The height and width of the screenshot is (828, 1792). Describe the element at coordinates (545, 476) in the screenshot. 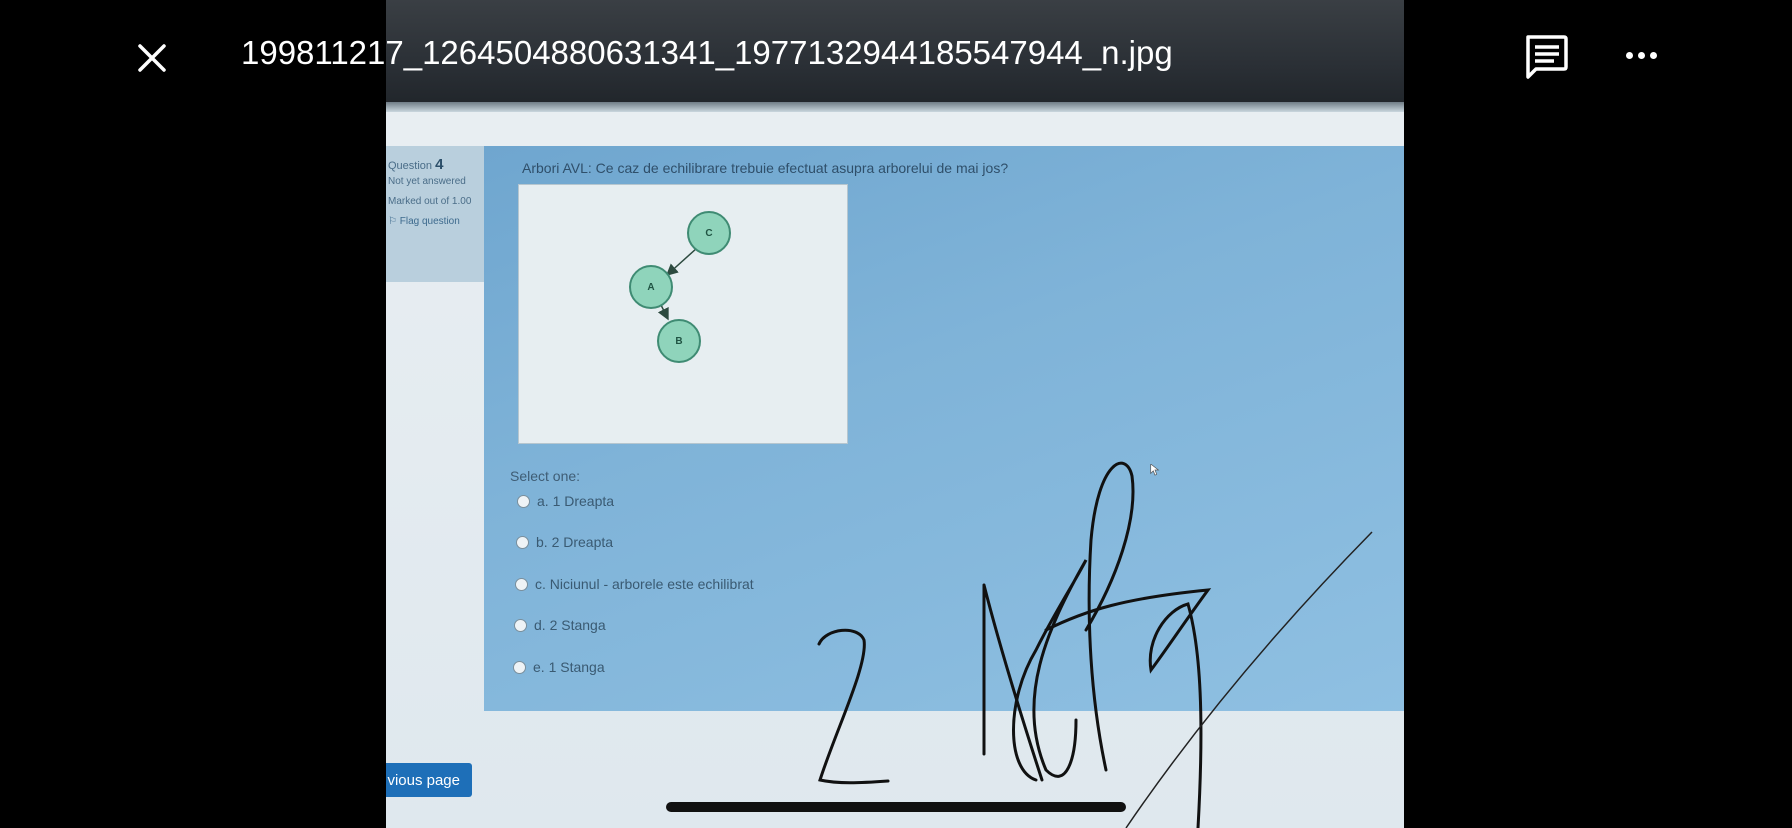

I see `select-one-label: Select one:` at that location.